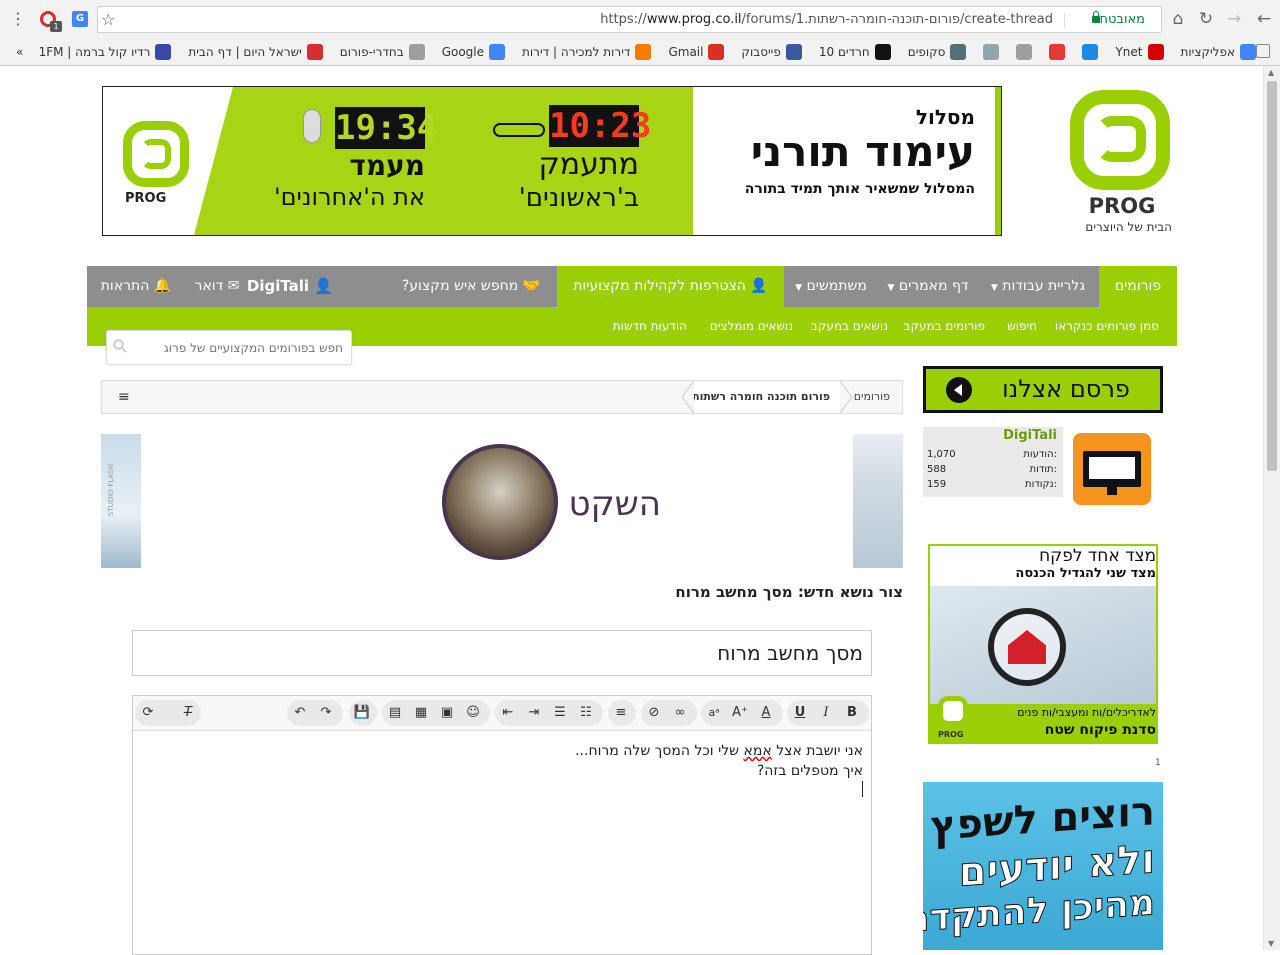 This screenshot has width=1280, height=955. I want to click on home-icon: ⌂, so click(1178, 19).